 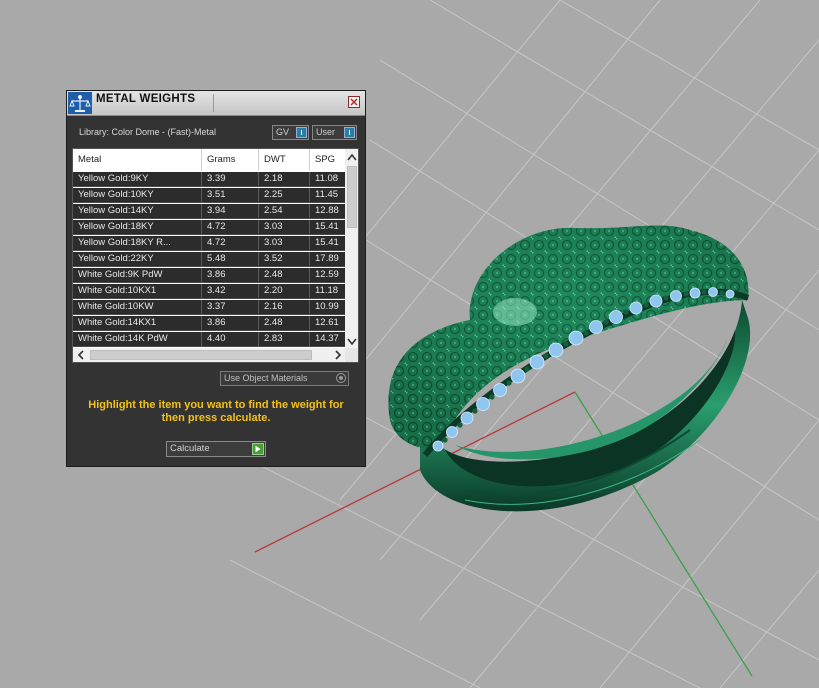 What do you see at coordinates (190, 448) in the screenshot?
I see `calculate-button-label: Calculate` at bounding box center [190, 448].